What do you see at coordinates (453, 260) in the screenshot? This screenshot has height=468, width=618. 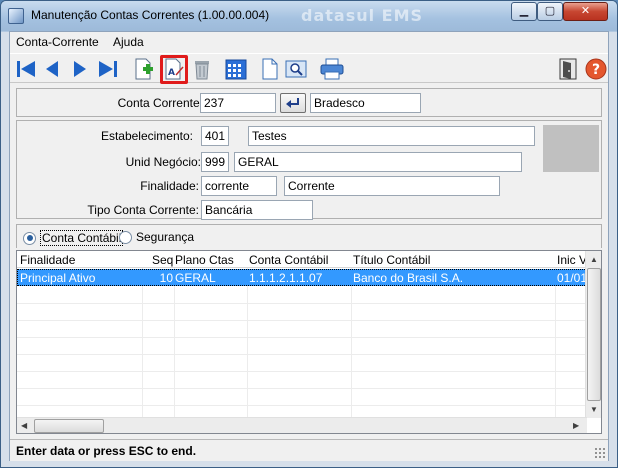 I see `col-titulo-contabil: Título Contábil` at bounding box center [453, 260].